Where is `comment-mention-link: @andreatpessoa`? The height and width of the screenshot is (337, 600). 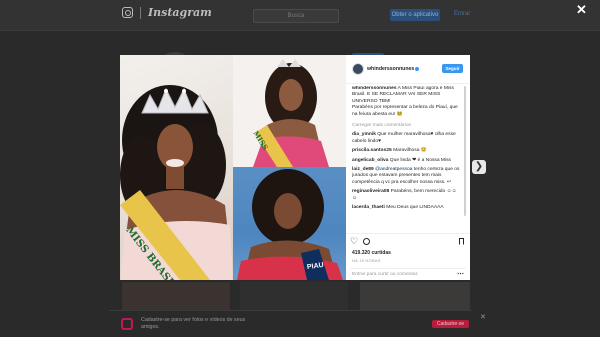 comment-mention-link: @andreatpessoa is located at coordinates (393, 169).